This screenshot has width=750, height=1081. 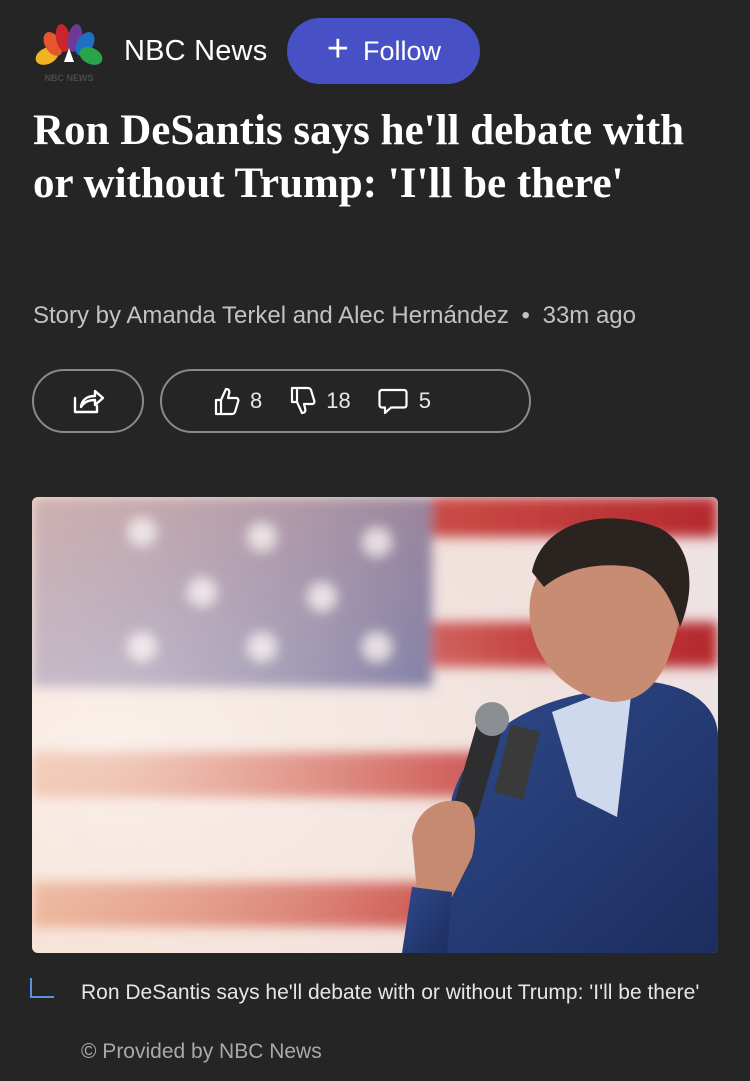 I want to click on nbc-peacock-logo: NBC NEWS, so click(x=69, y=51).